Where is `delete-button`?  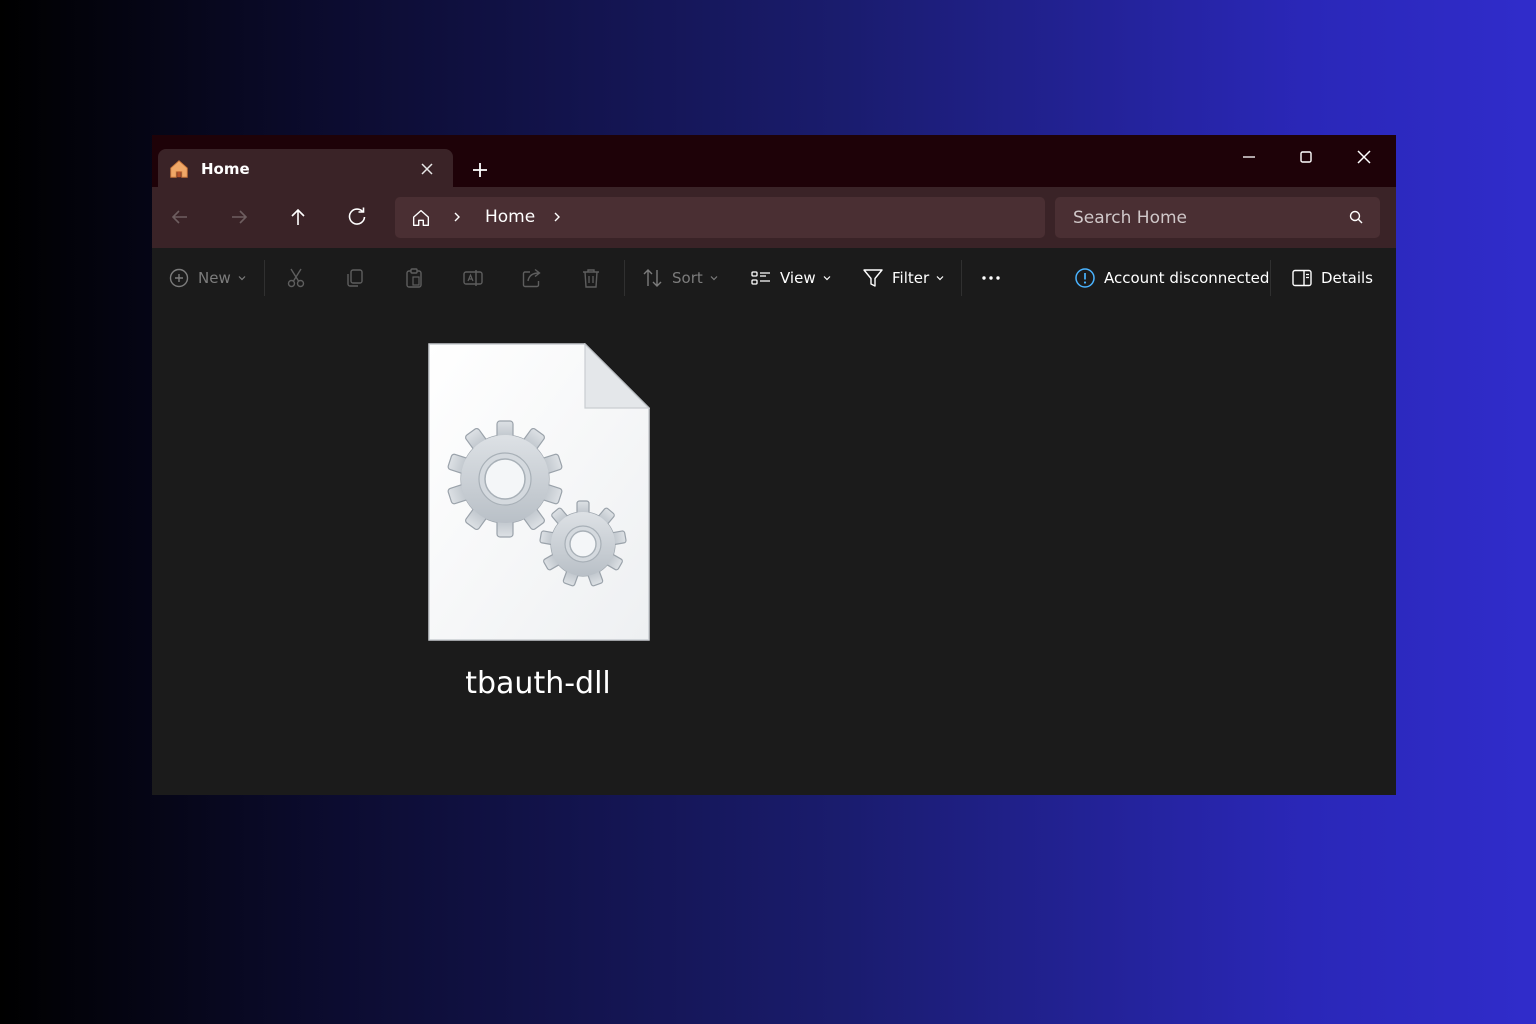 delete-button is located at coordinates (591, 278).